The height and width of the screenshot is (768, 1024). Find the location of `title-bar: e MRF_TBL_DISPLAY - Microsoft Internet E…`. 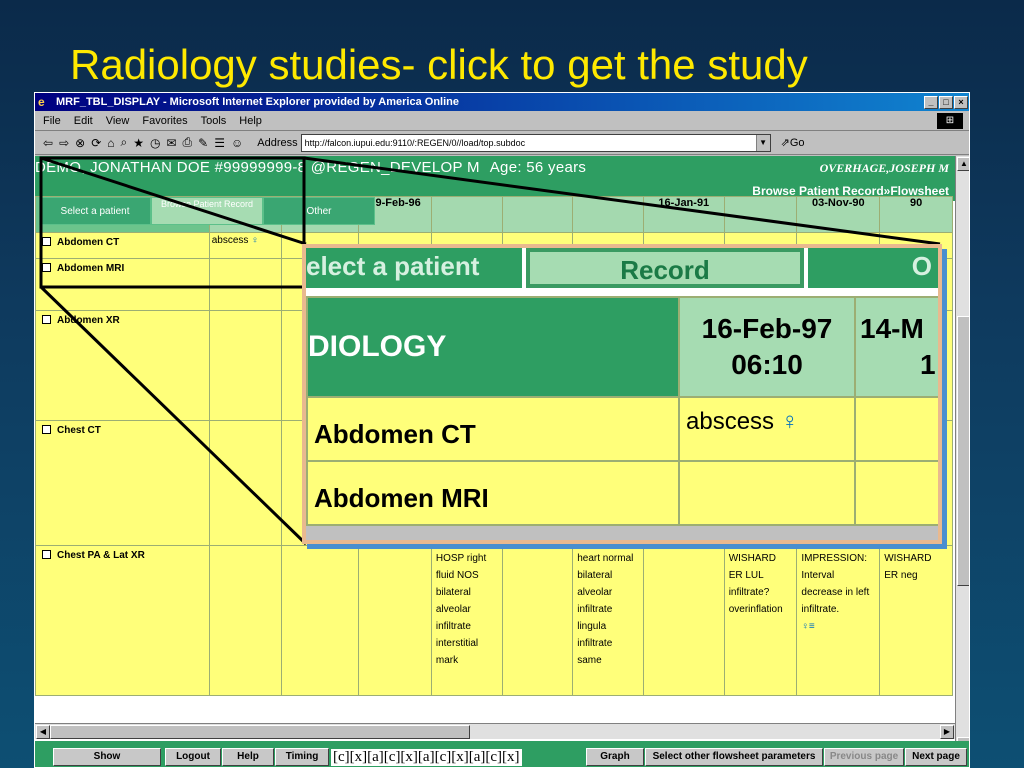

title-bar: e MRF_TBL_DISPLAY - Microsoft Internet E… is located at coordinates (502, 102).